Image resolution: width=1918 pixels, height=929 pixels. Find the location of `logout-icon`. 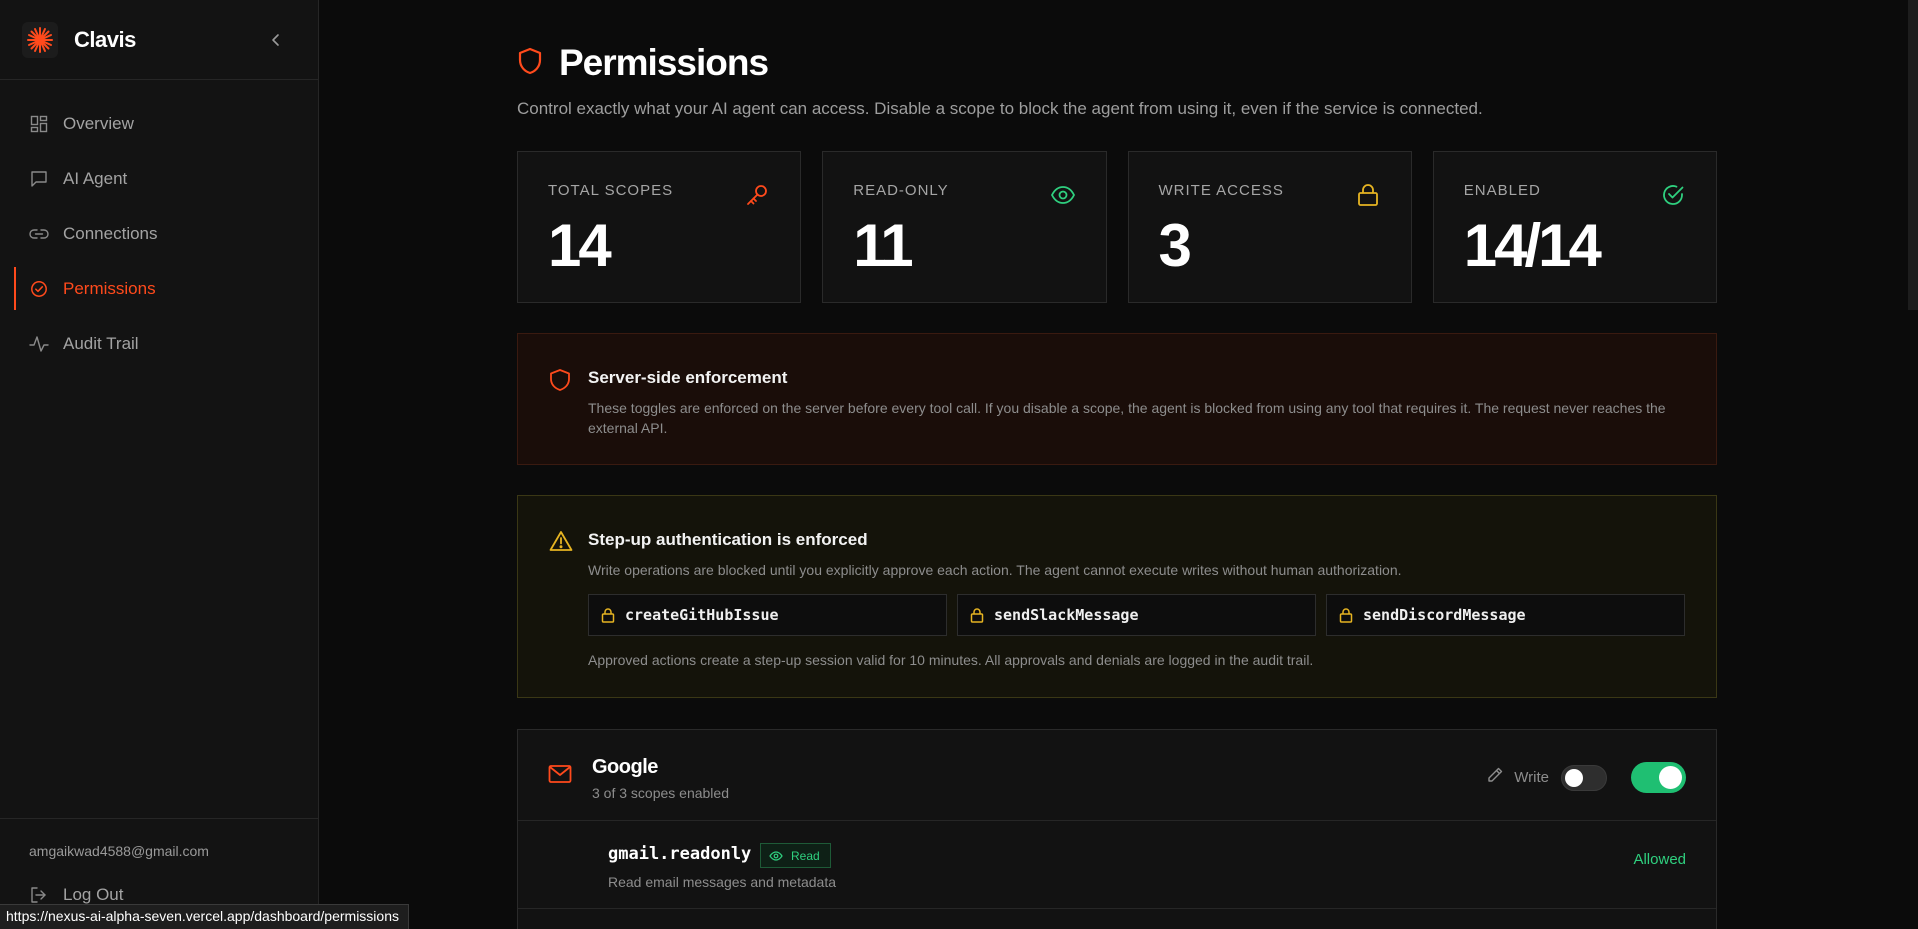

logout-icon is located at coordinates (39, 895).